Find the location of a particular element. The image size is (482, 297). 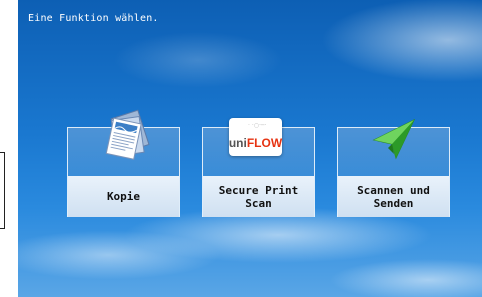

side-bracket is located at coordinates (2, 190).